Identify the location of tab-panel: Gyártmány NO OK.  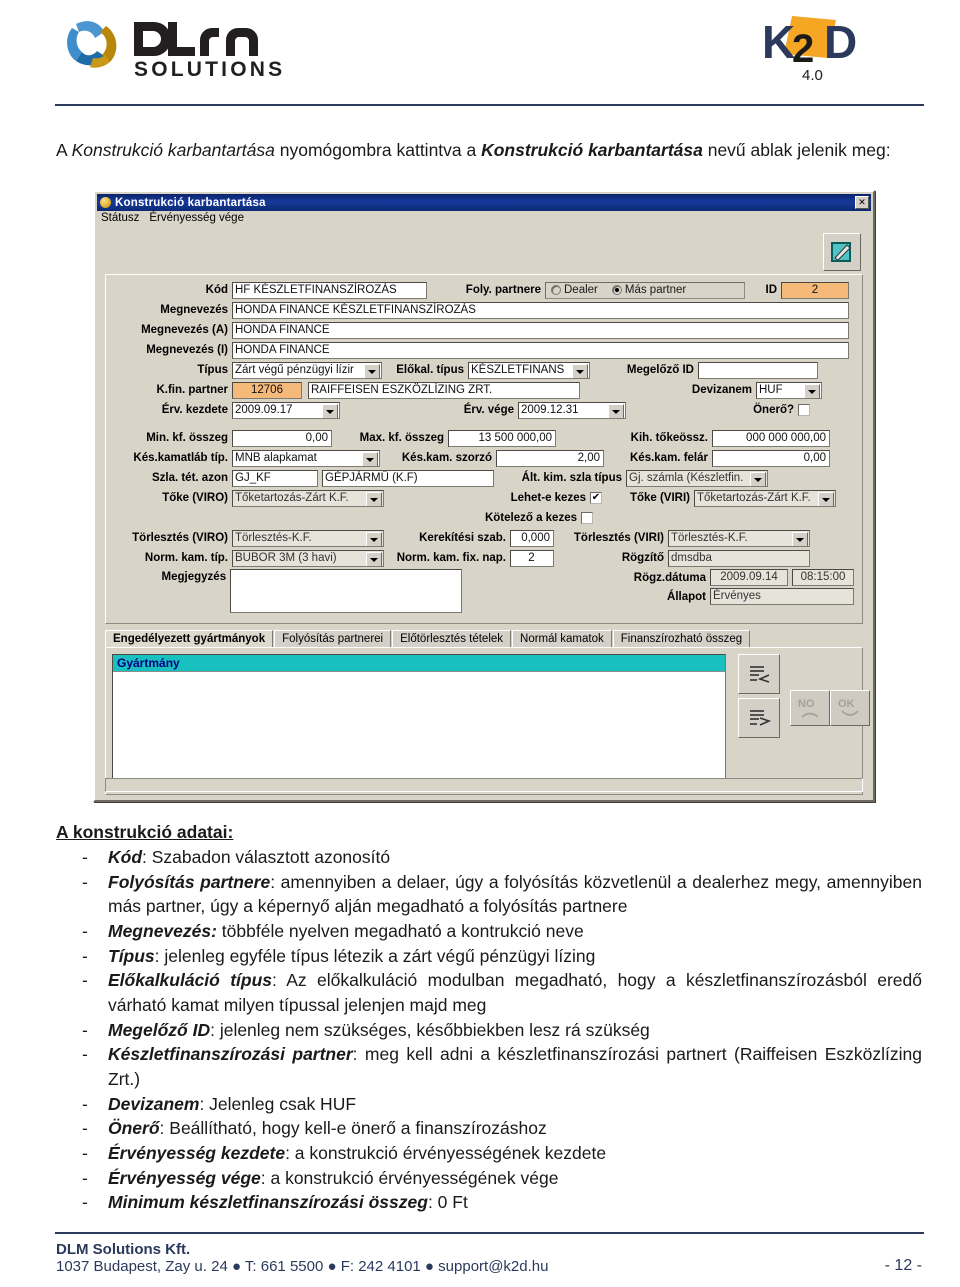
(487, 721).